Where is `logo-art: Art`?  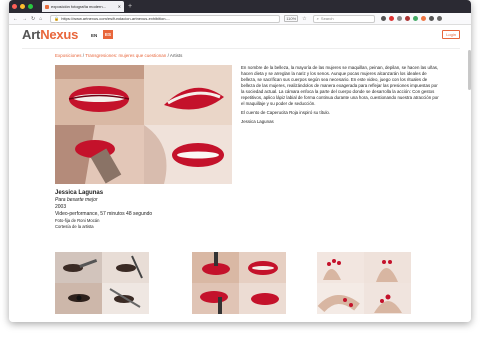
logo-art: Art is located at coordinates (31, 34).